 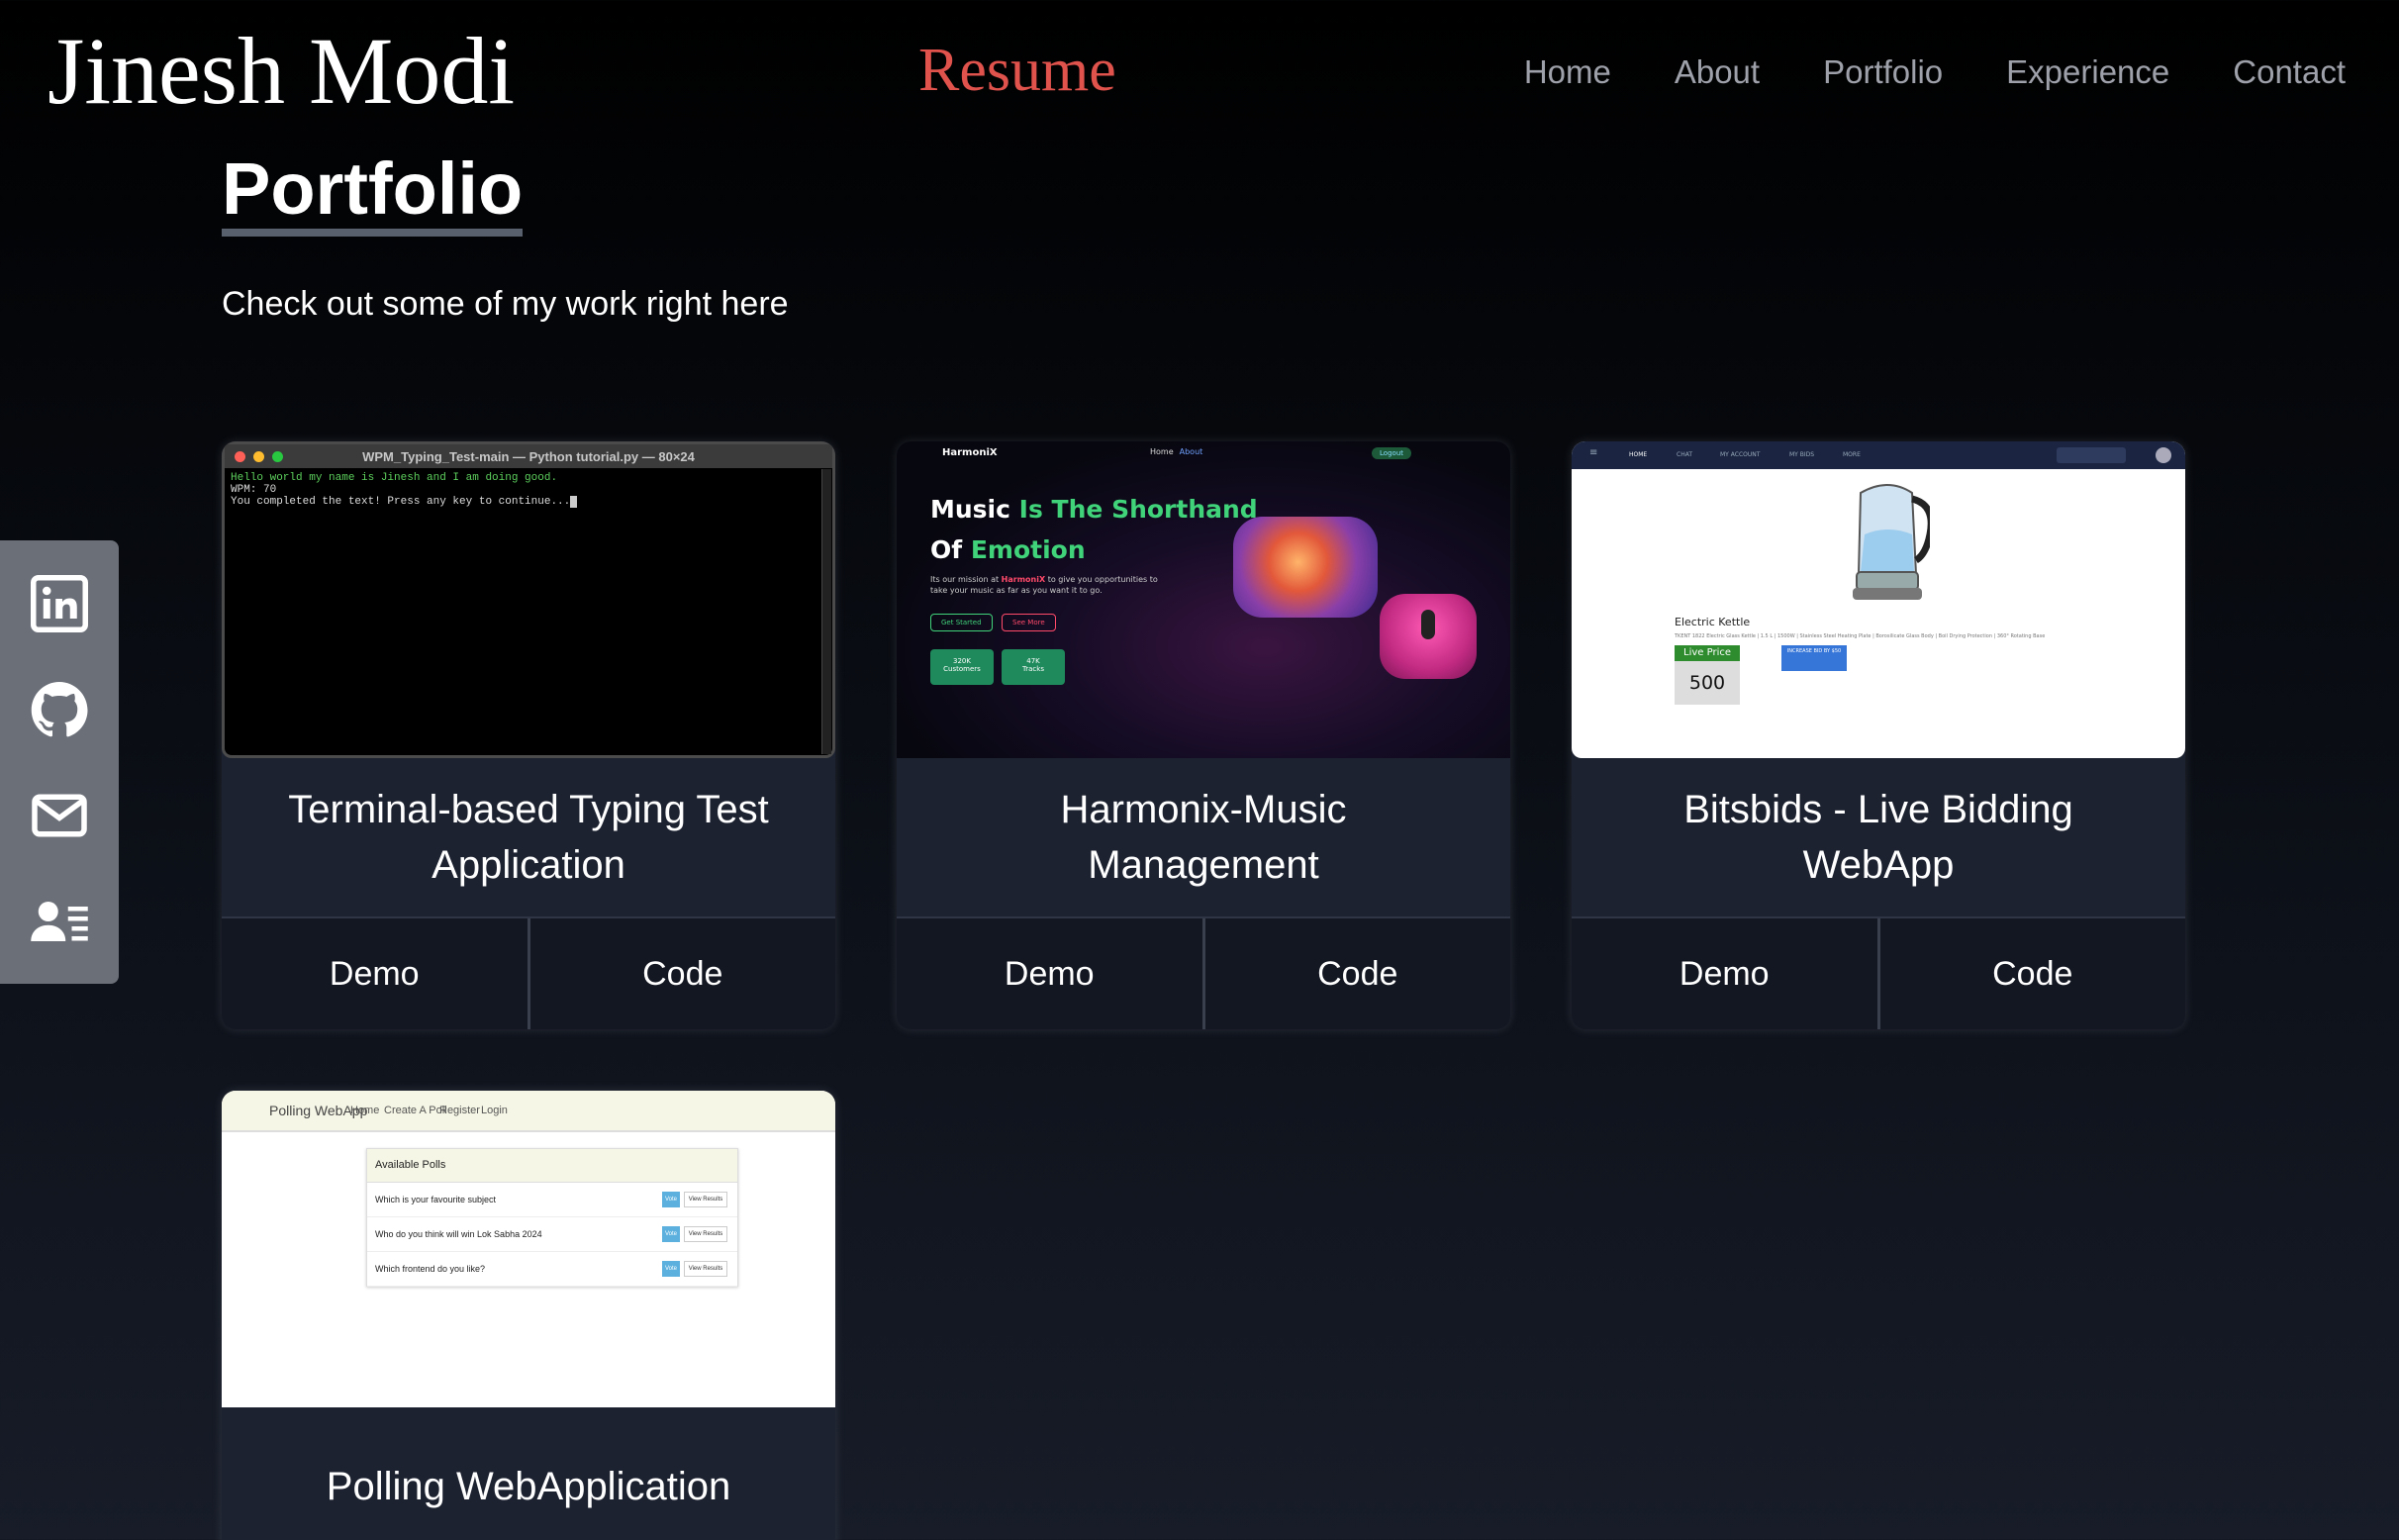 I want to click on page-title: Portfolio, so click(x=373, y=193).